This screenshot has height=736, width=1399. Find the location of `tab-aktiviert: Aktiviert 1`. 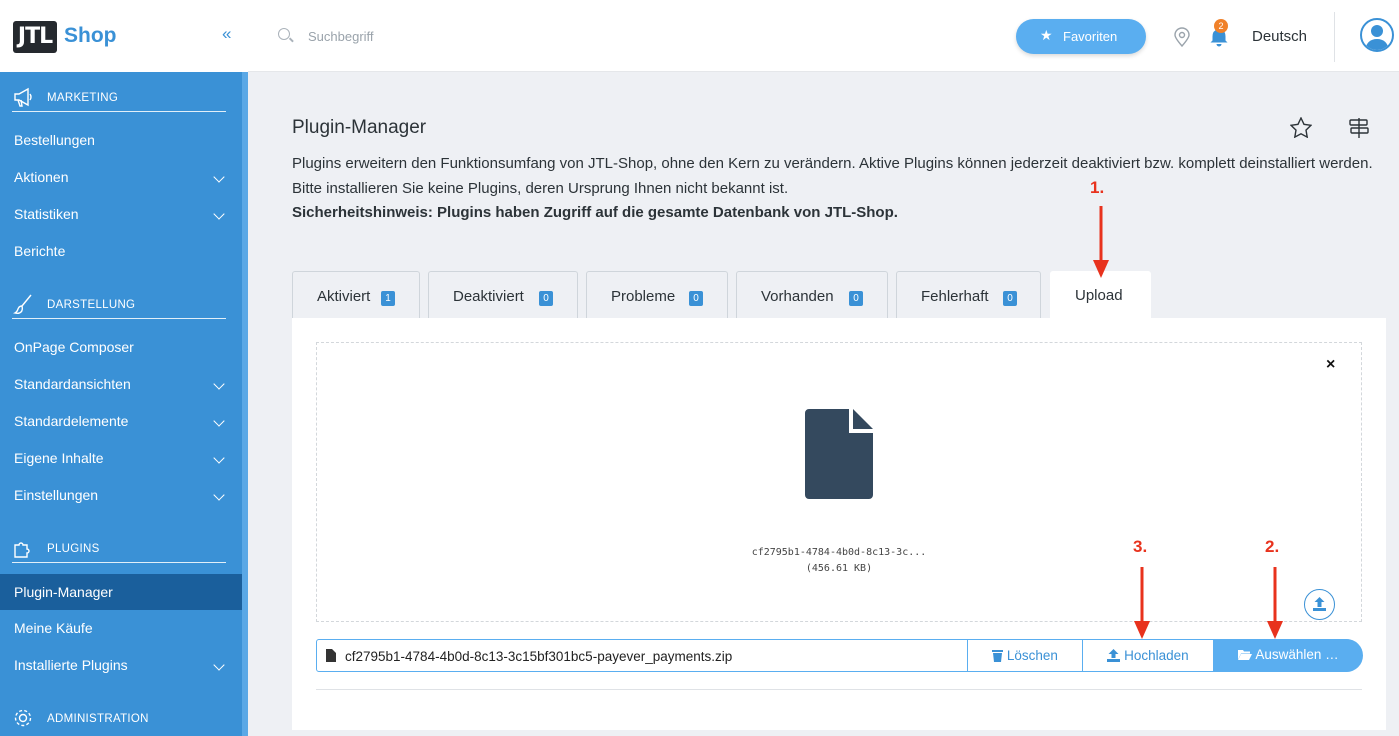

tab-aktiviert: Aktiviert 1 is located at coordinates (356, 294).